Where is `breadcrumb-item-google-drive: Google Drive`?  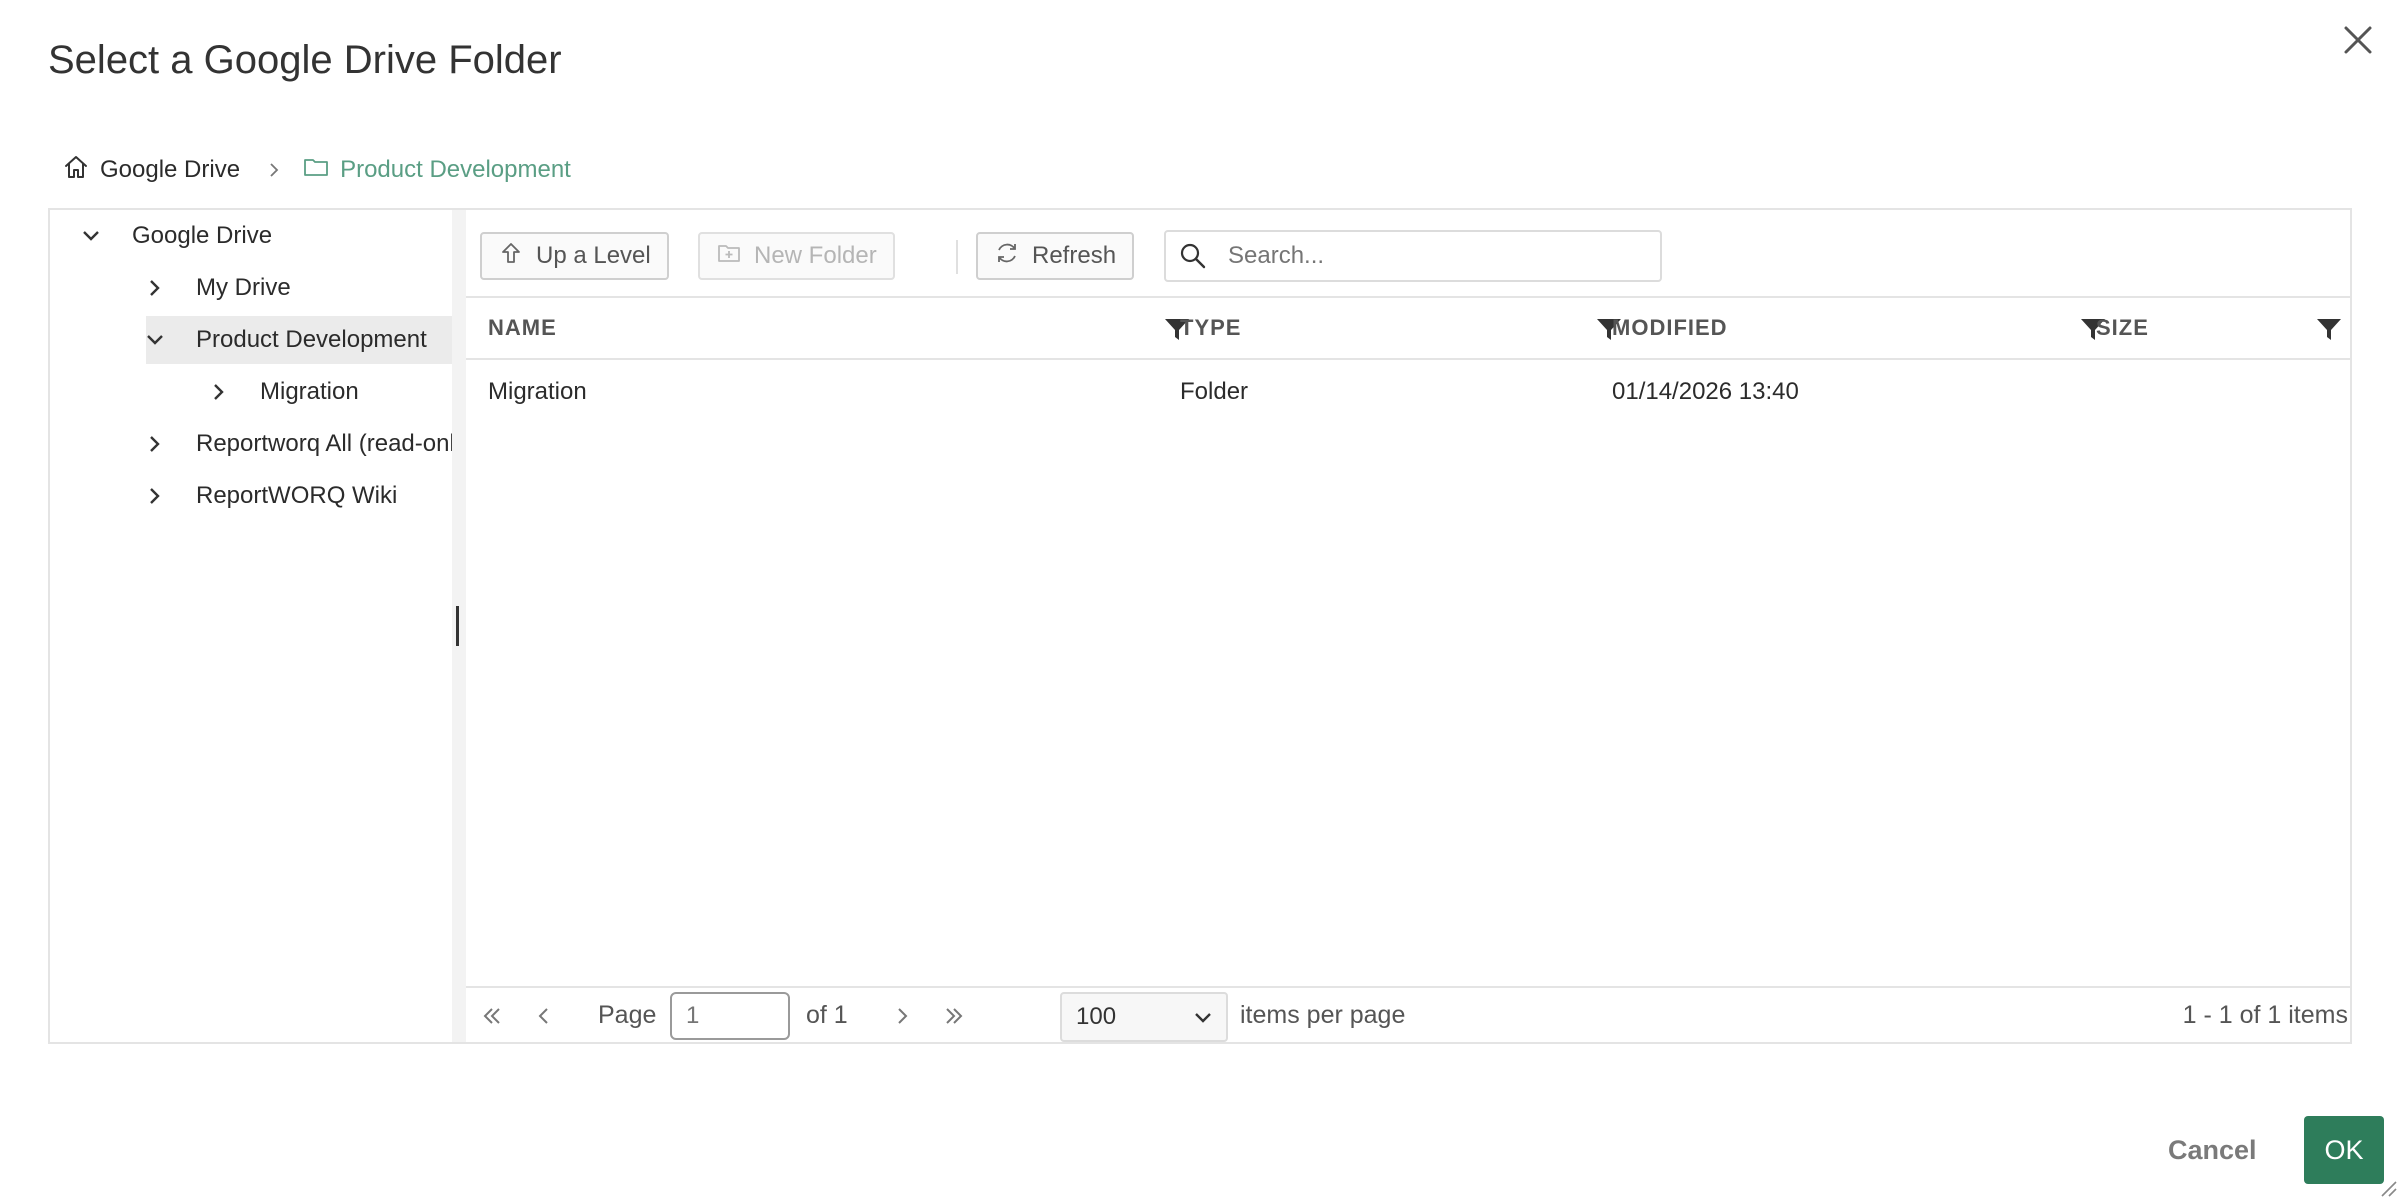 breadcrumb-item-google-drive: Google Drive is located at coordinates (151, 170).